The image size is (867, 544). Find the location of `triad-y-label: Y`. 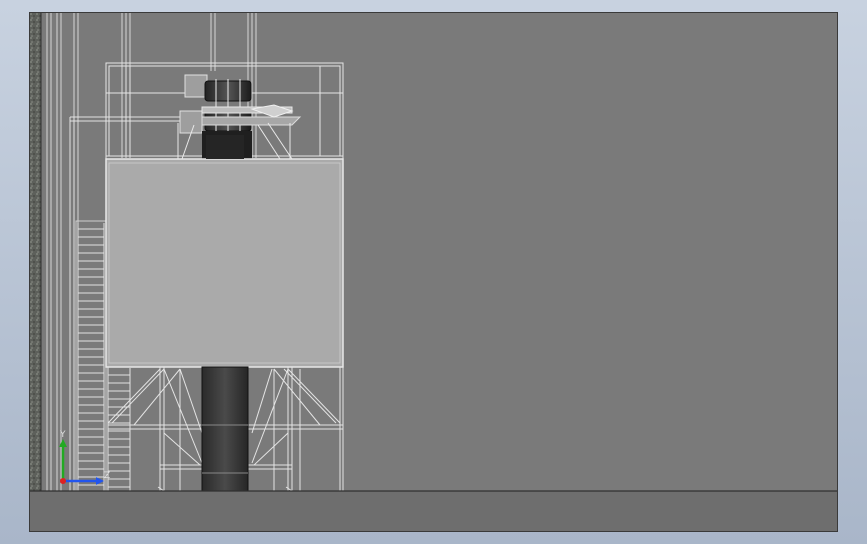

triad-y-label: Y is located at coordinates (62, 435).